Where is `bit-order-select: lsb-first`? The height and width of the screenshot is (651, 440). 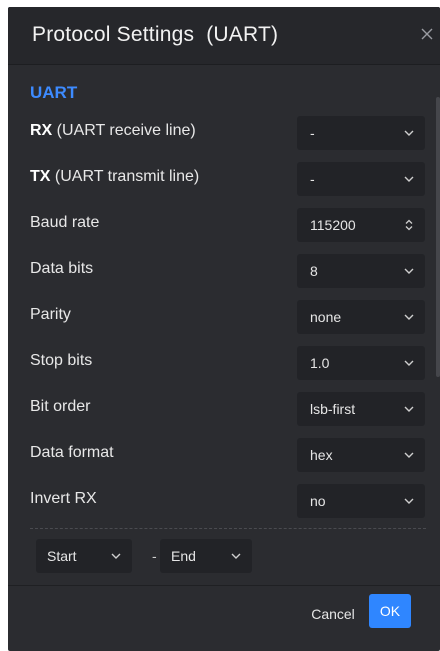
bit-order-select: lsb-first is located at coordinates (361, 409).